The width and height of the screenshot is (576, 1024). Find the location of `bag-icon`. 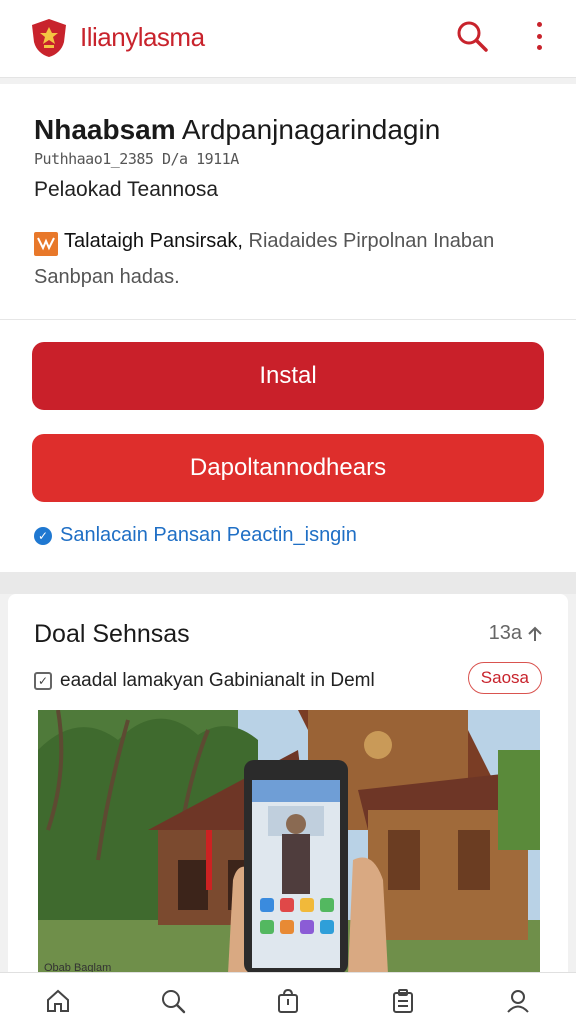

bag-icon is located at coordinates (288, 1000).